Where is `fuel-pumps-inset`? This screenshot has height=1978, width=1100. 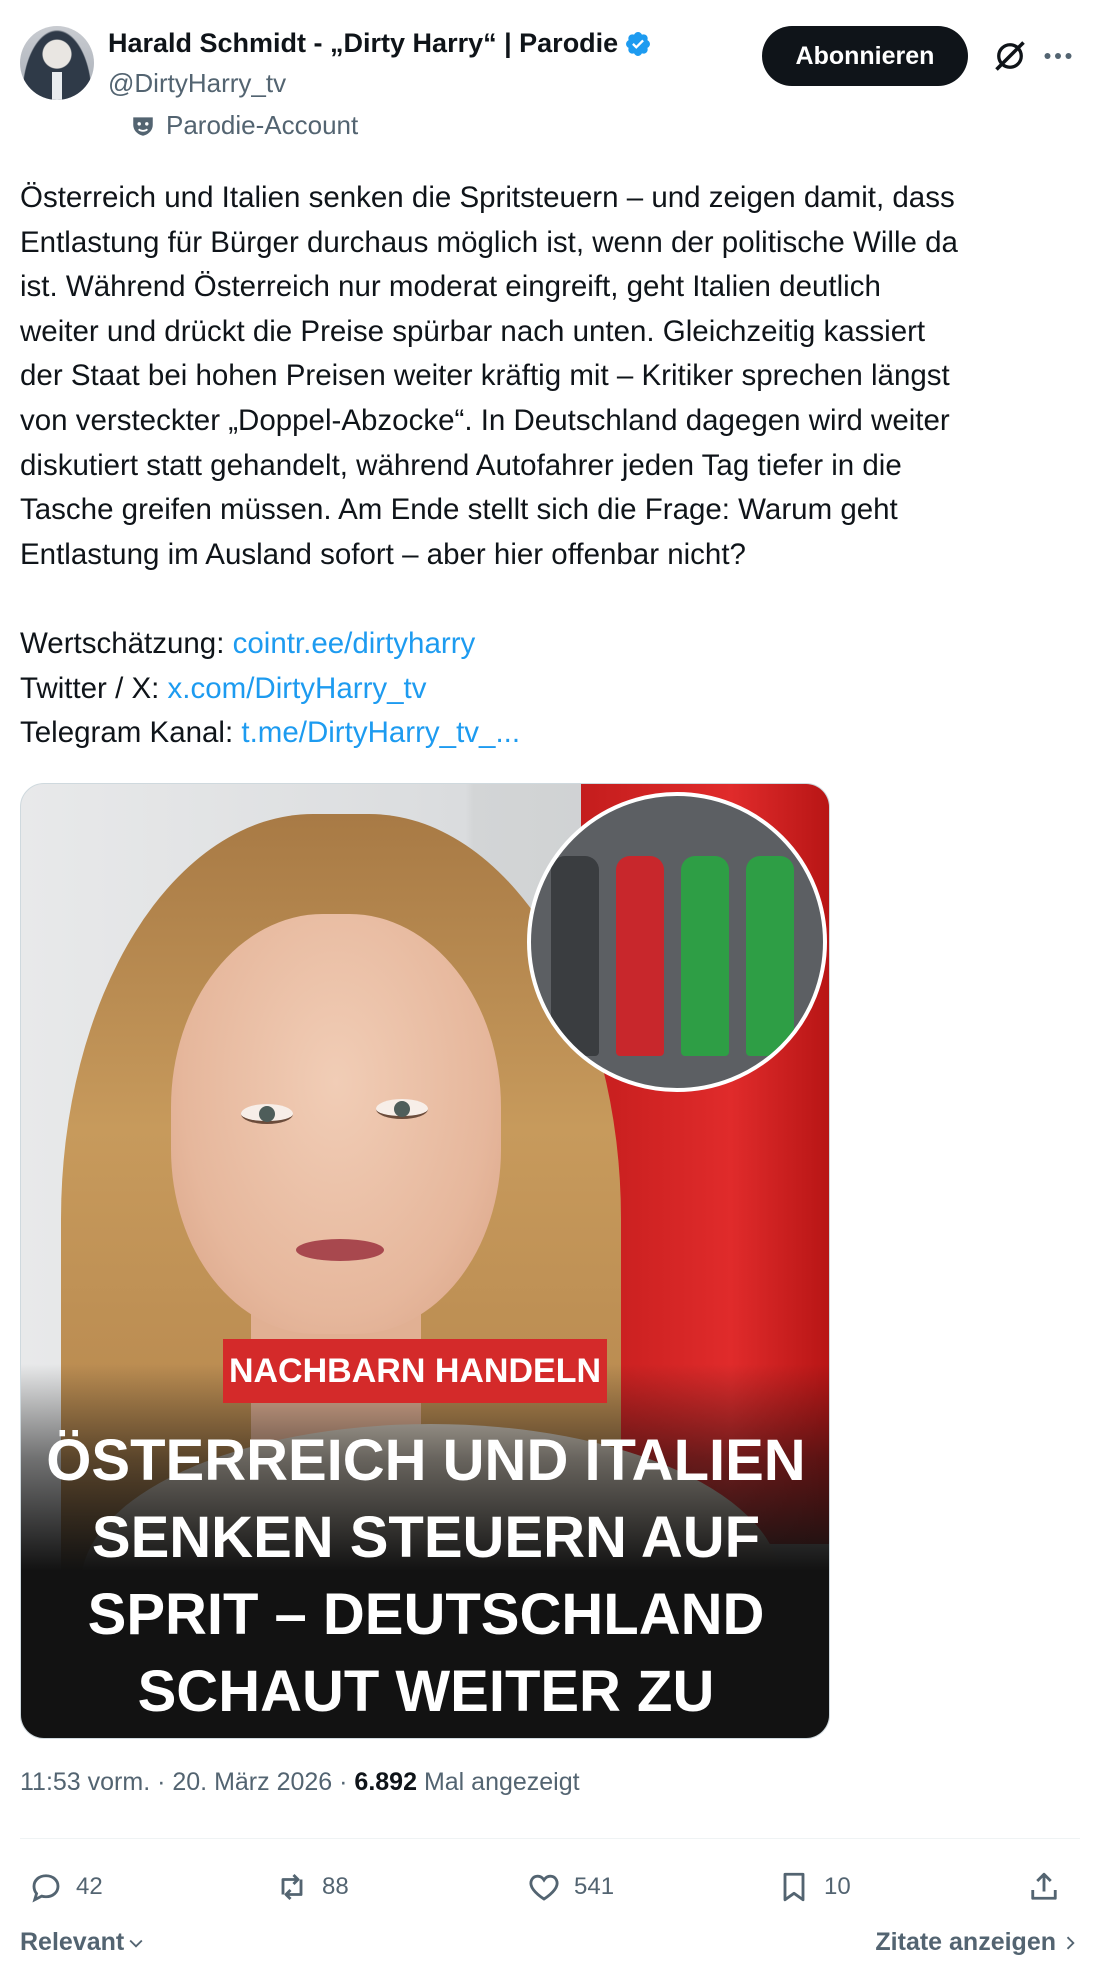 fuel-pumps-inset is located at coordinates (677, 942).